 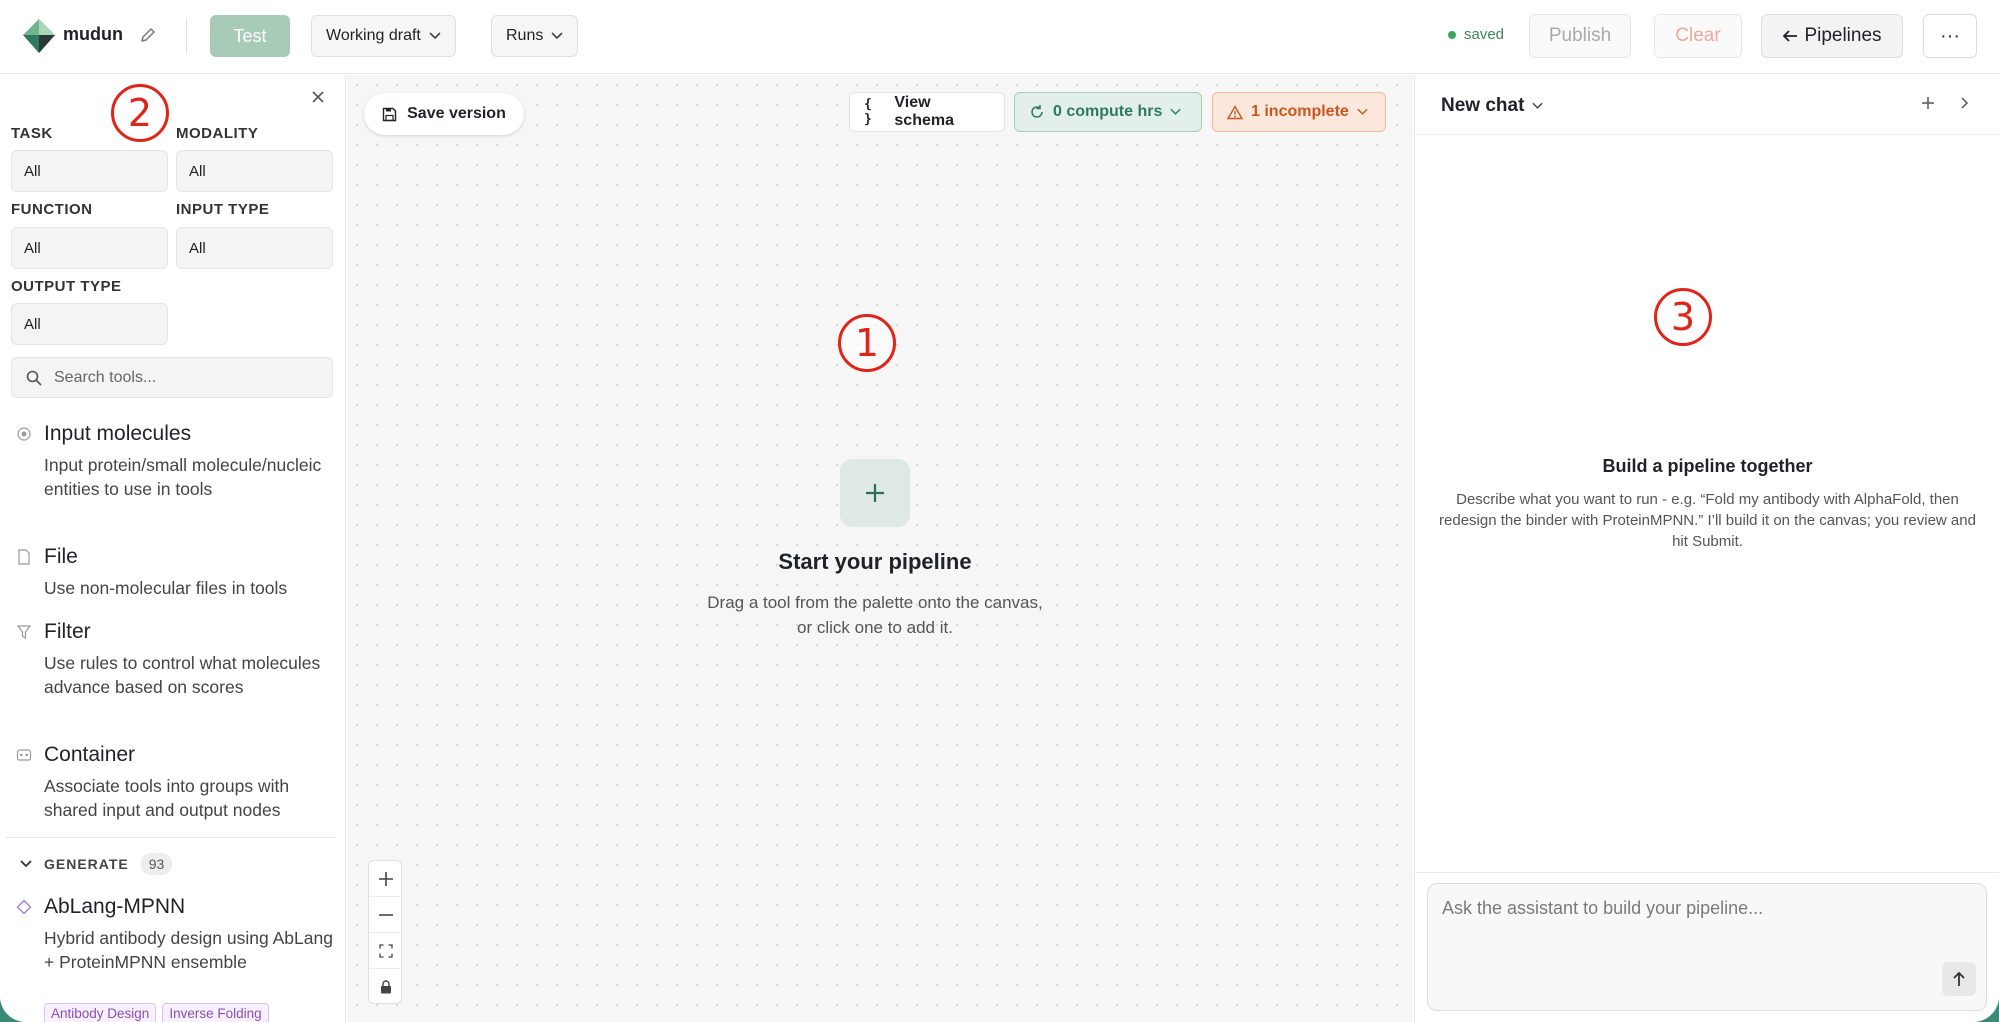 I want to click on modality-filter-select: All, so click(x=254, y=171).